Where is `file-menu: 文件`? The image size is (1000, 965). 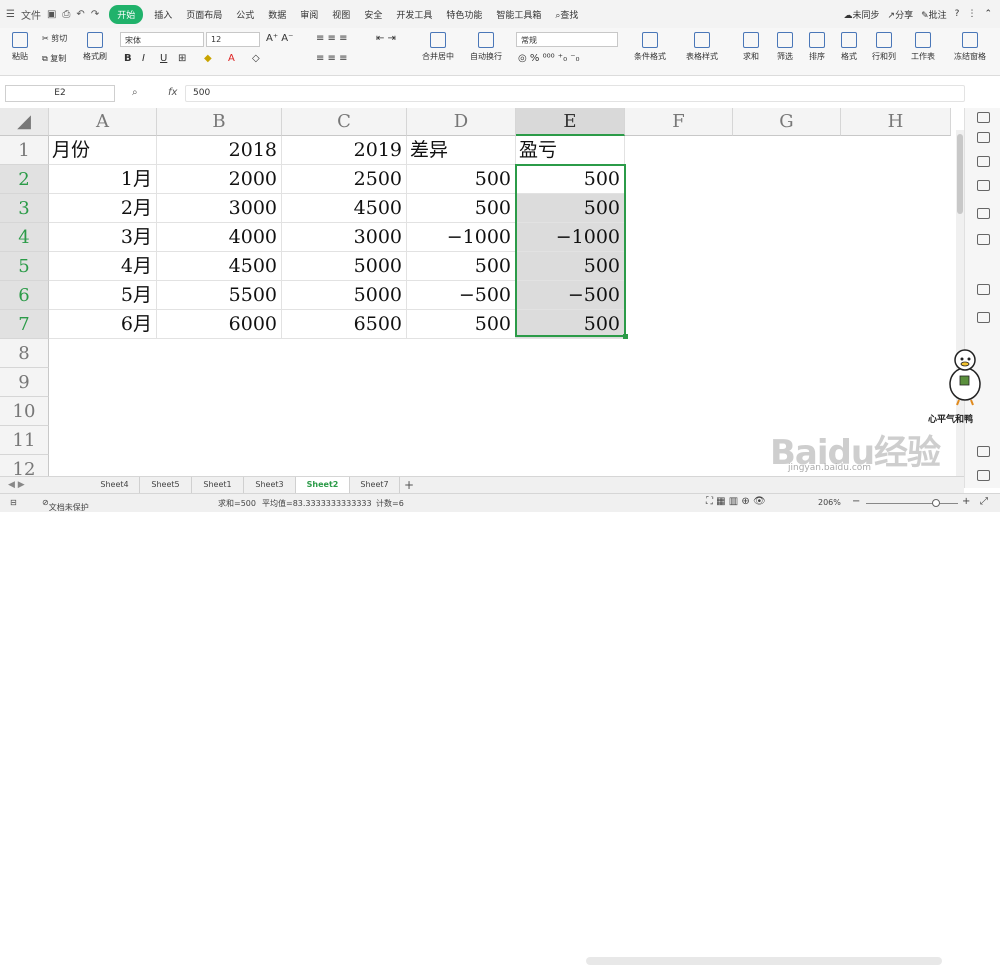
file-menu: 文件 is located at coordinates (31, 14).